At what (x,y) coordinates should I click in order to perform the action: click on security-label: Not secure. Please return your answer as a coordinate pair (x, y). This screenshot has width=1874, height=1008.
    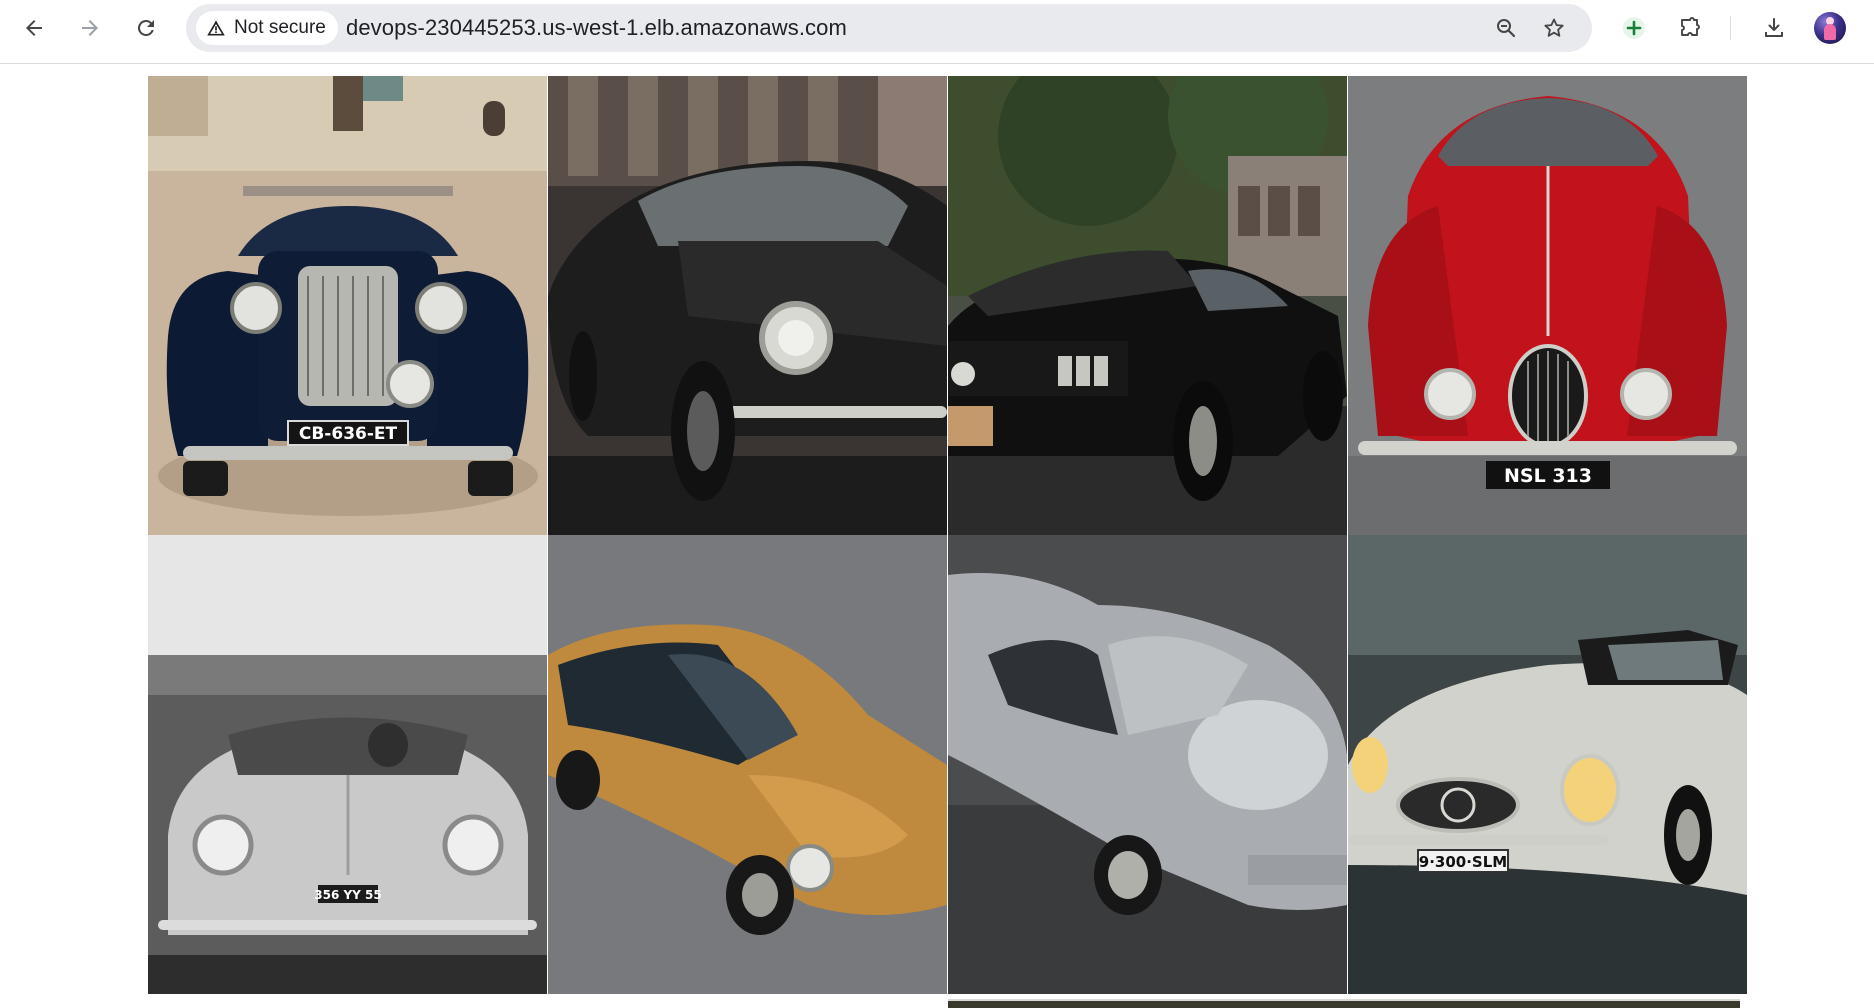
    Looking at the image, I should click on (280, 27).